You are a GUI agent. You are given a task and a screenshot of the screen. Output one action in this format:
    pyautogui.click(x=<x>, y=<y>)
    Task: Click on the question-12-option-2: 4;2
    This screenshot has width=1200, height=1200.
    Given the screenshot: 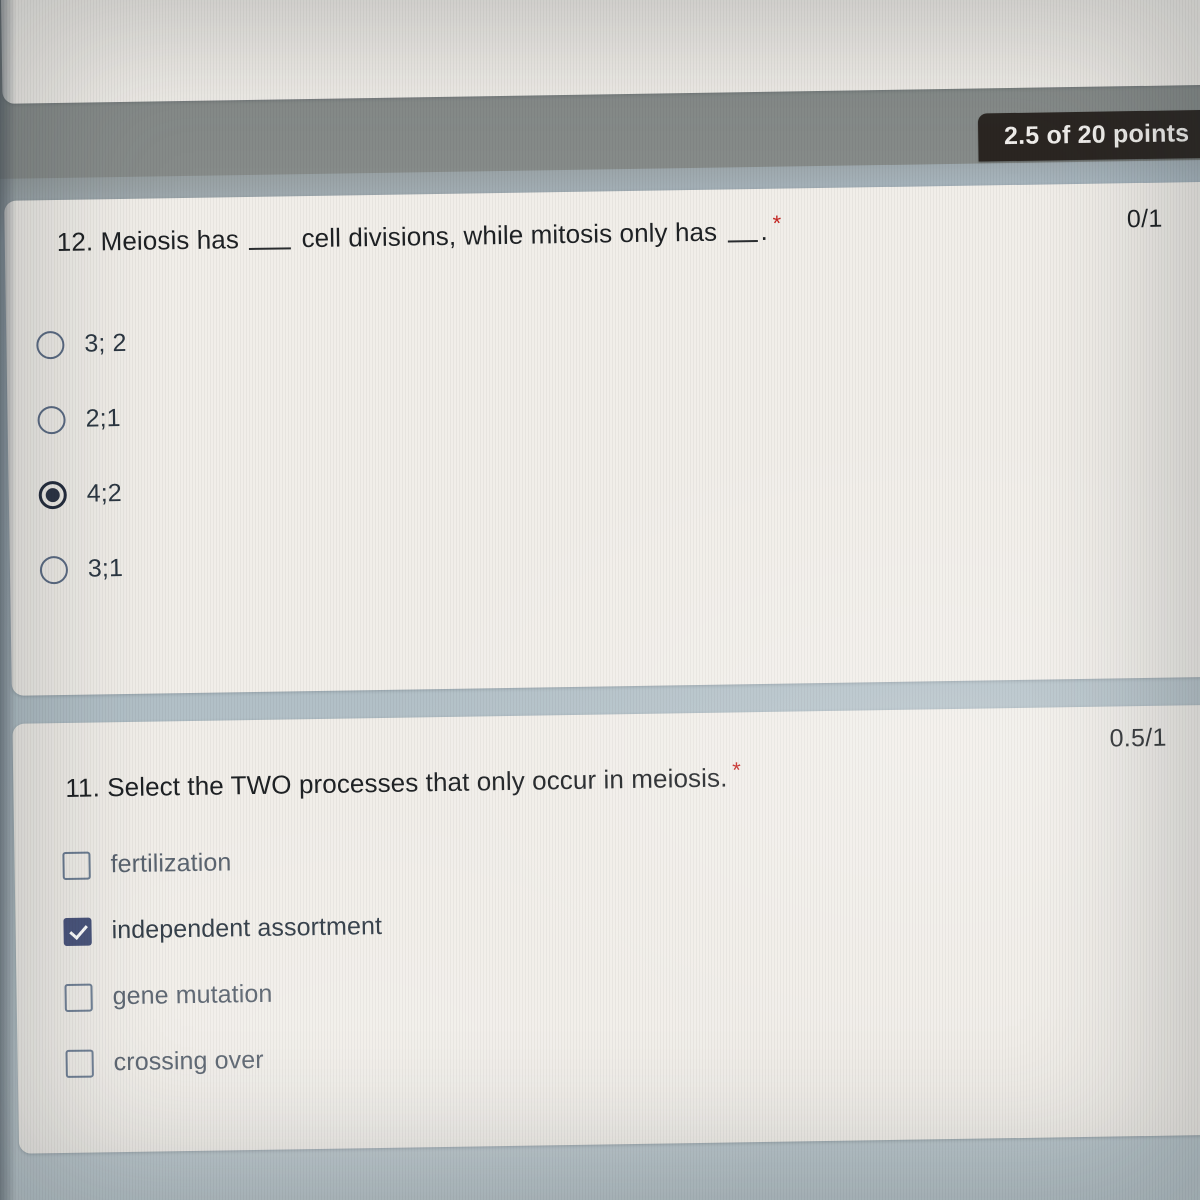 What is the action you would take?
    pyautogui.click(x=80, y=494)
    